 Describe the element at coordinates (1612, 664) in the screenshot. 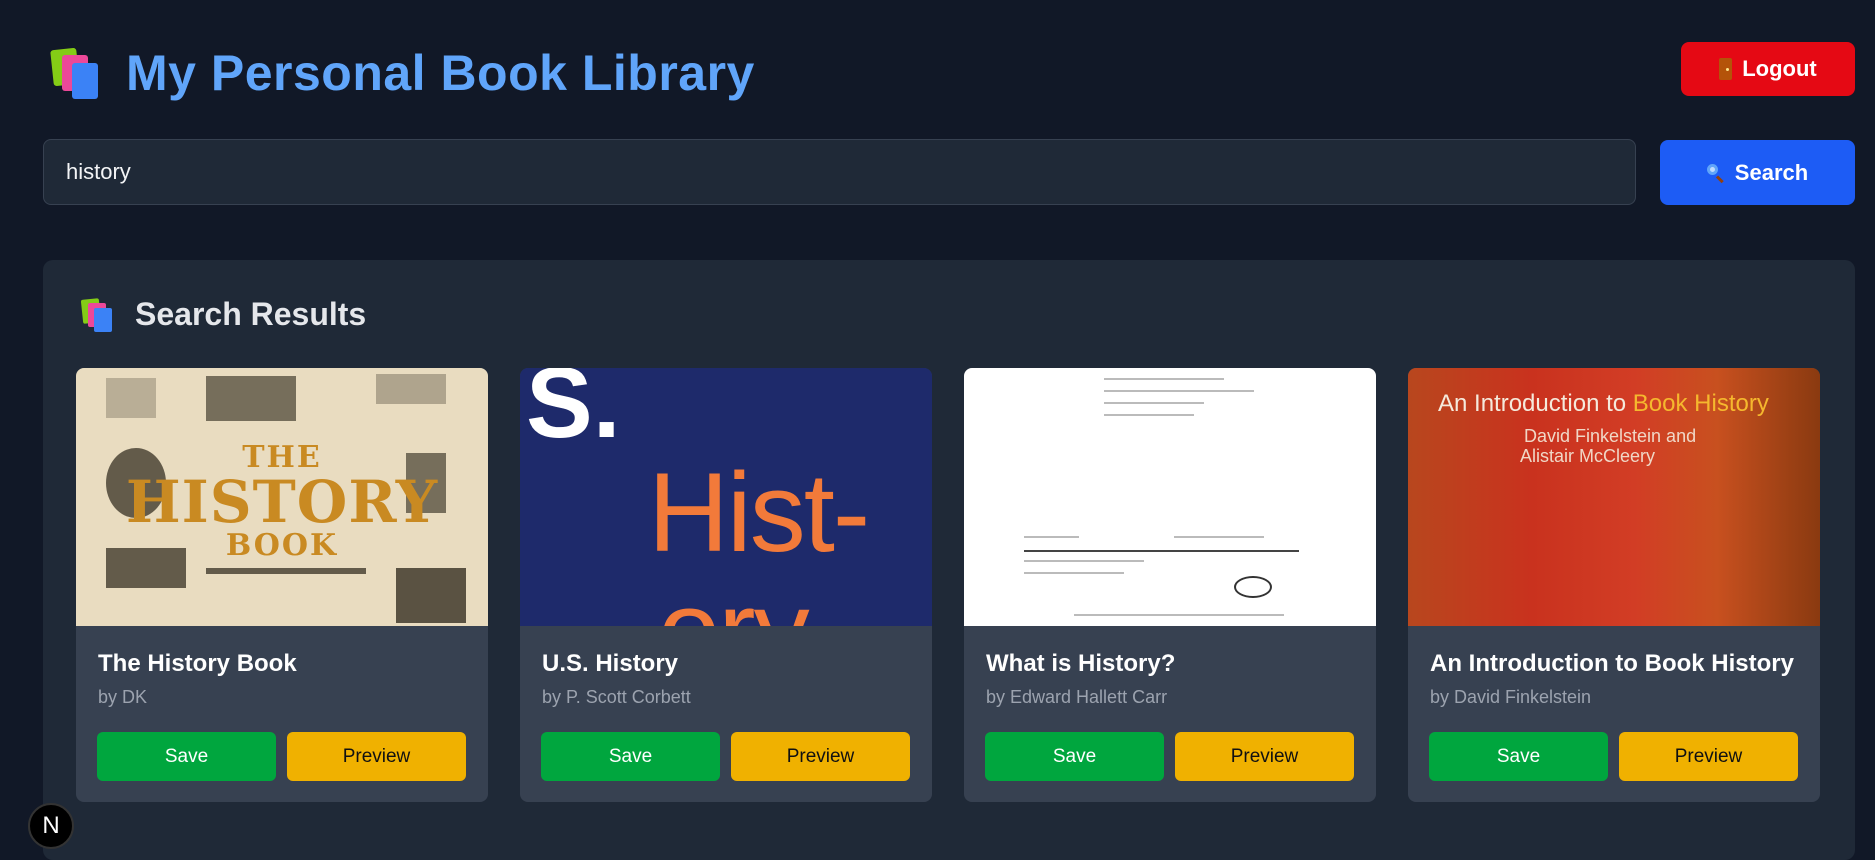

I see `book-title: An Introduction to Book History` at that location.